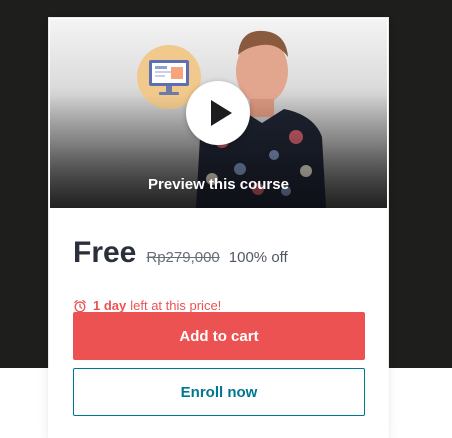  Describe the element at coordinates (218, 184) in the screenshot. I see `preview-course-label: Preview this course` at that location.